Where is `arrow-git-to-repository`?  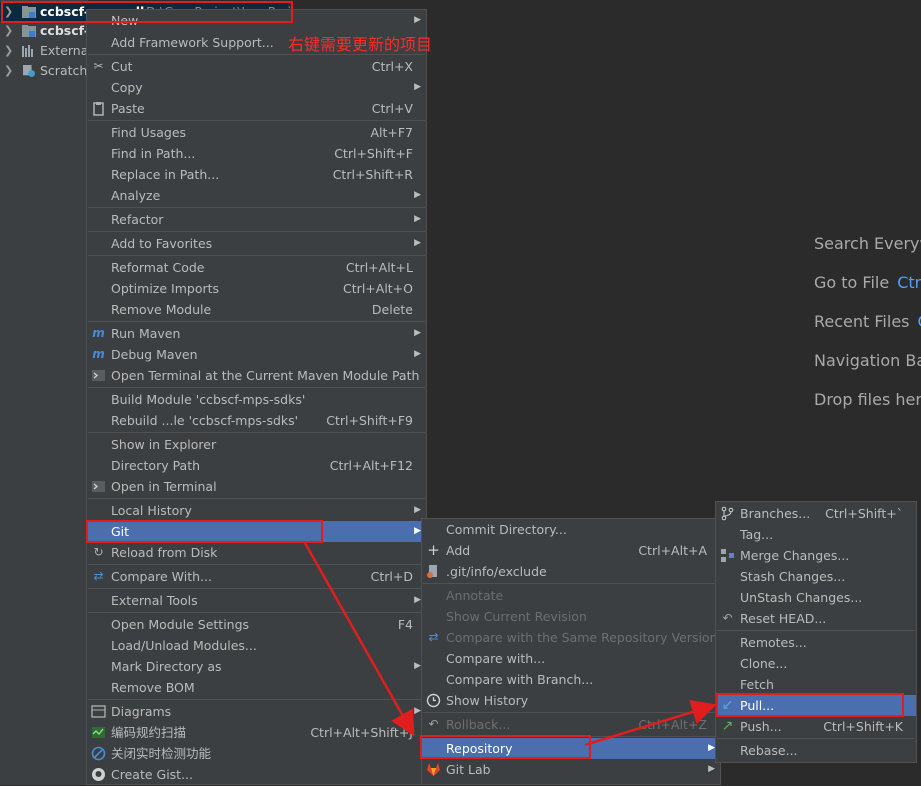
arrow-git-to-repository is located at coordinates (359, 639).